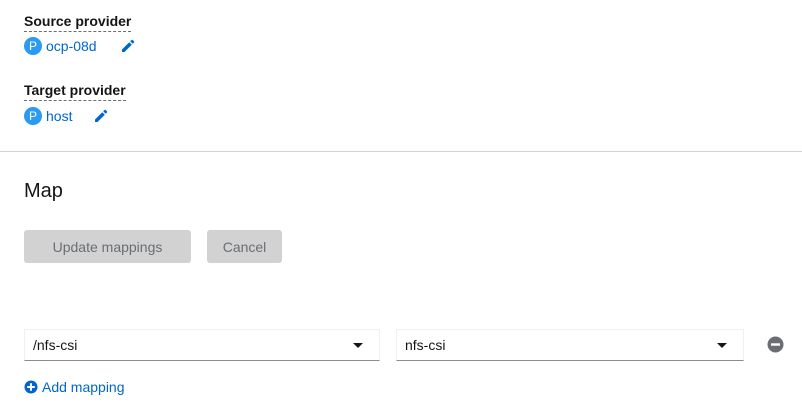 This screenshot has width=802, height=404. What do you see at coordinates (31, 387) in the screenshot?
I see `plus-circle-icon` at bounding box center [31, 387].